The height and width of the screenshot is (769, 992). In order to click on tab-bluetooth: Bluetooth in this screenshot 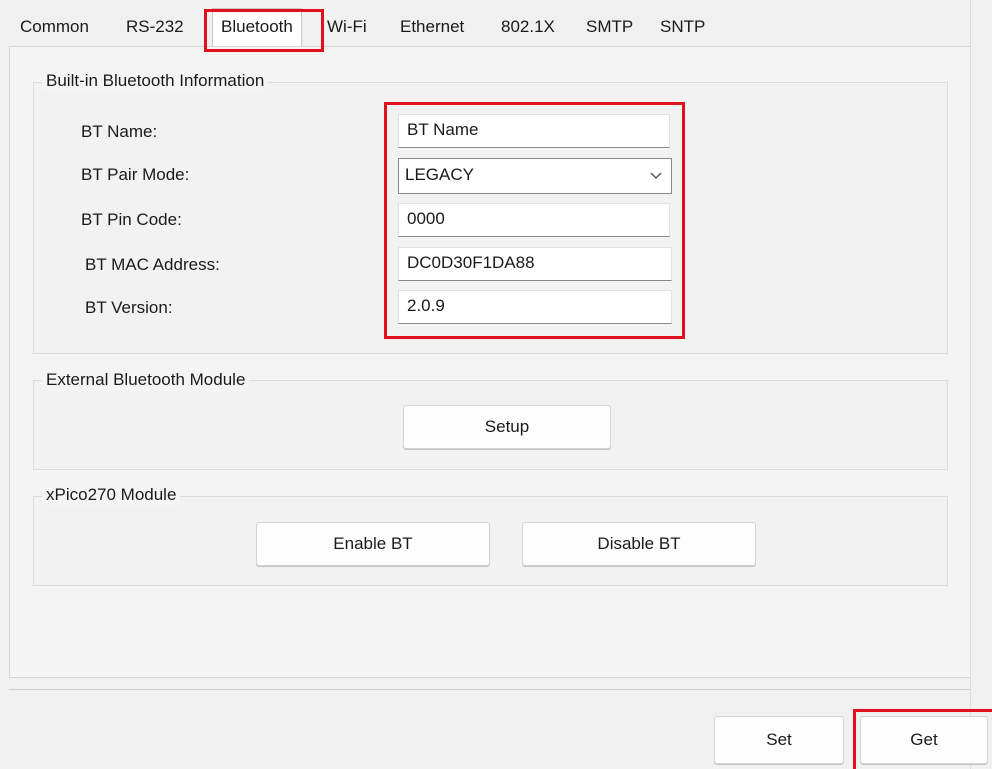, I will do `click(257, 28)`.